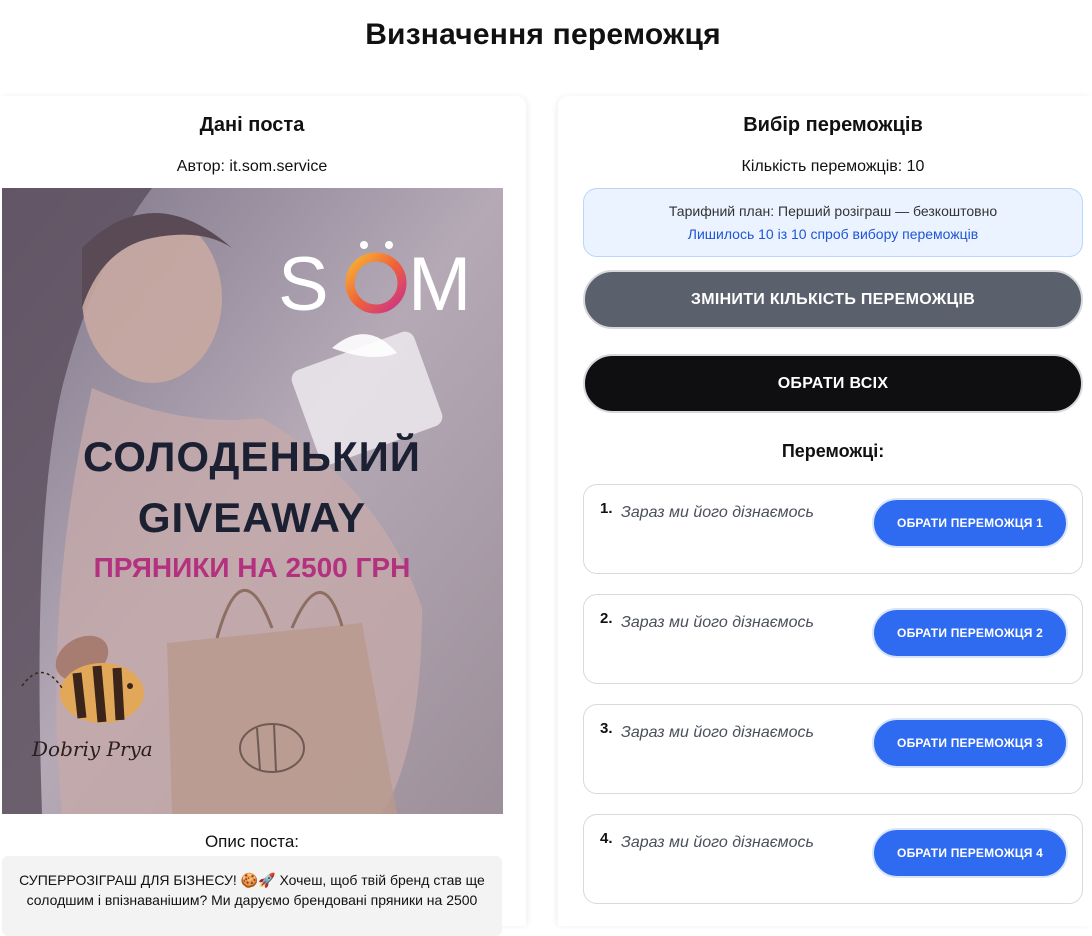 The width and height of the screenshot is (1092, 936). What do you see at coordinates (439, 284) in the screenshot?
I see `svg-text: M` at bounding box center [439, 284].